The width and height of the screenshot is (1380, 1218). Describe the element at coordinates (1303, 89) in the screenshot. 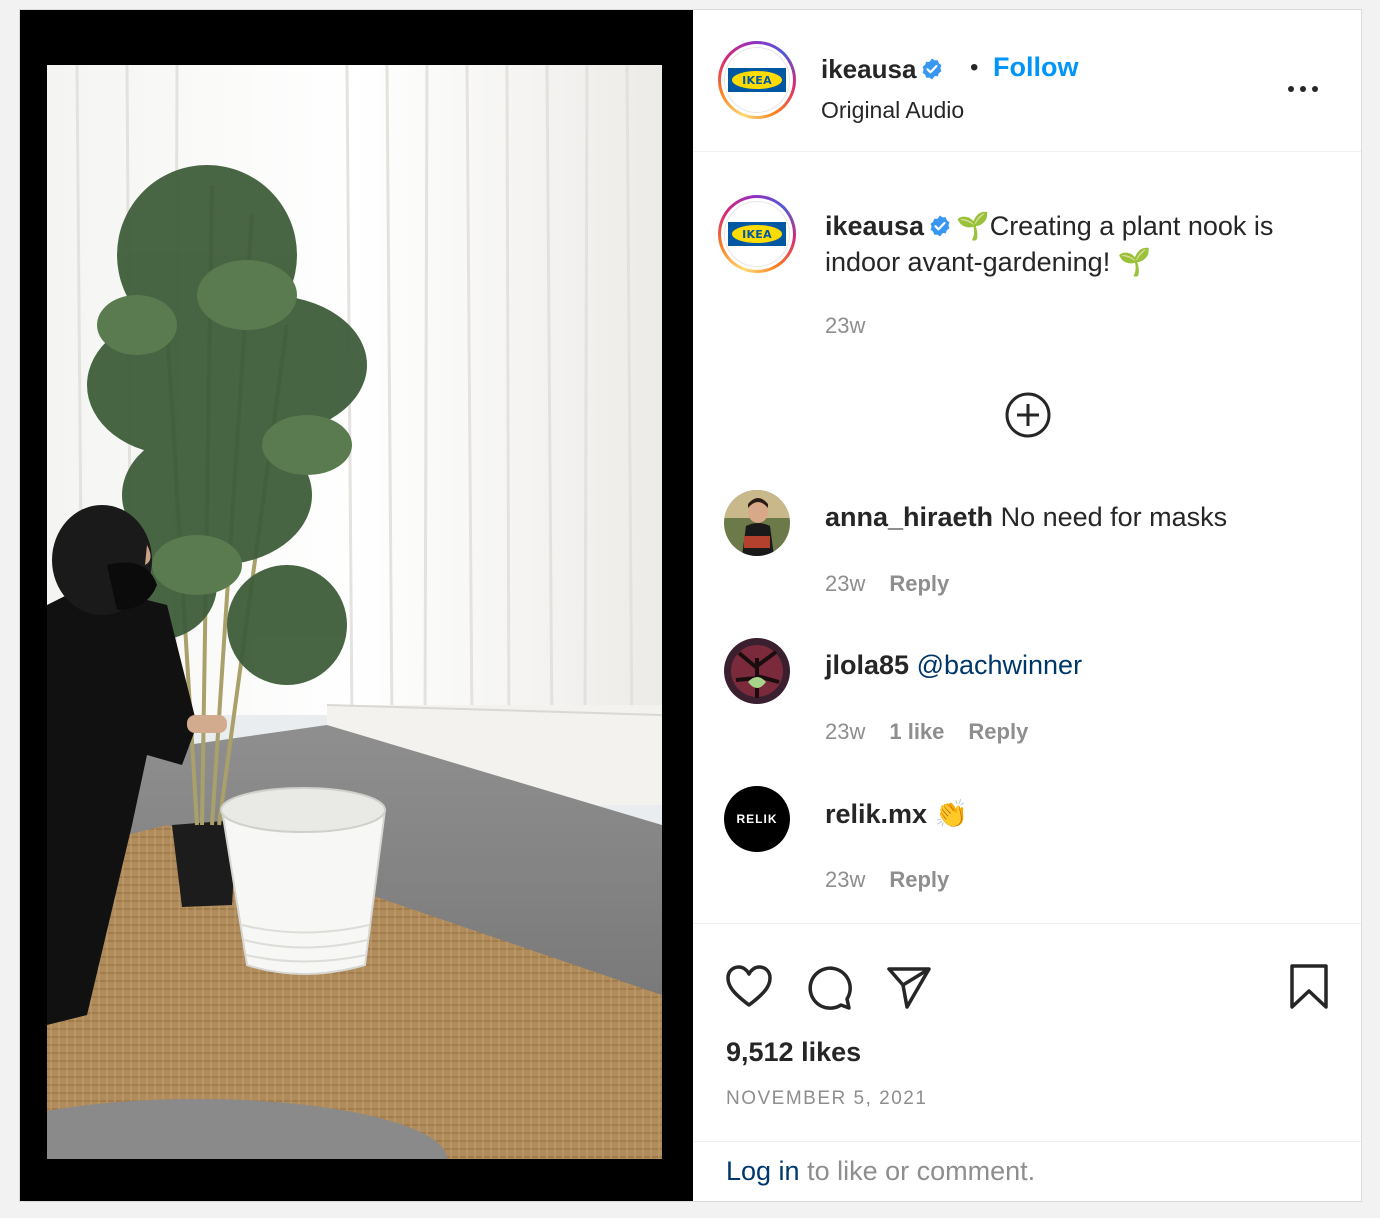

I see `more-options-icon` at that location.